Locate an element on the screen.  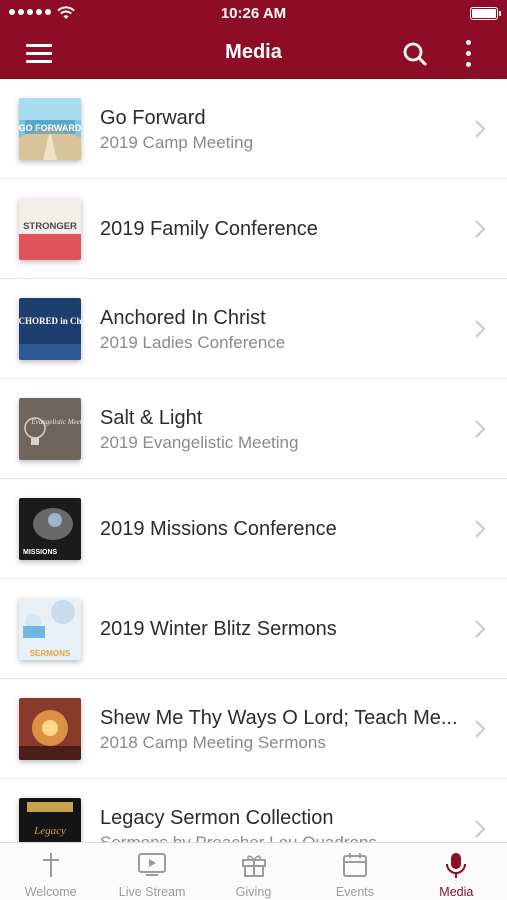
media-thumbnail: GO FORWARD is located at coordinates (50, 129).